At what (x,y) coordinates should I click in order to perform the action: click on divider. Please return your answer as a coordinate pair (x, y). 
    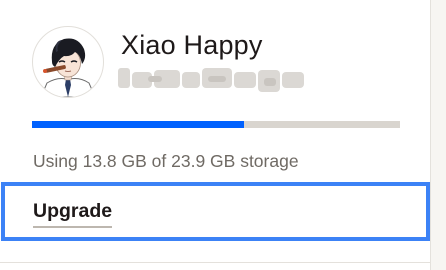
    Looking at the image, I should click on (215, 262).